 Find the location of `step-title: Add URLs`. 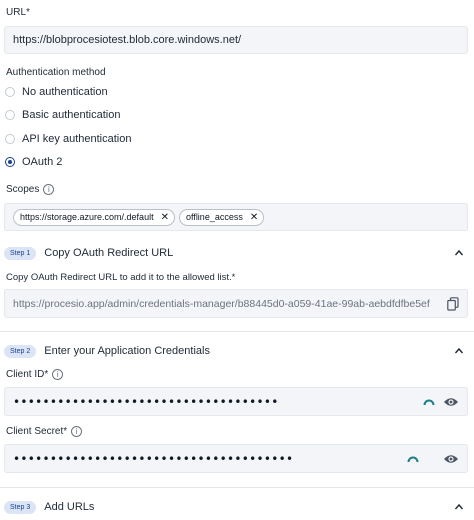

step-title: Add URLs is located at coordinates (69, 507).